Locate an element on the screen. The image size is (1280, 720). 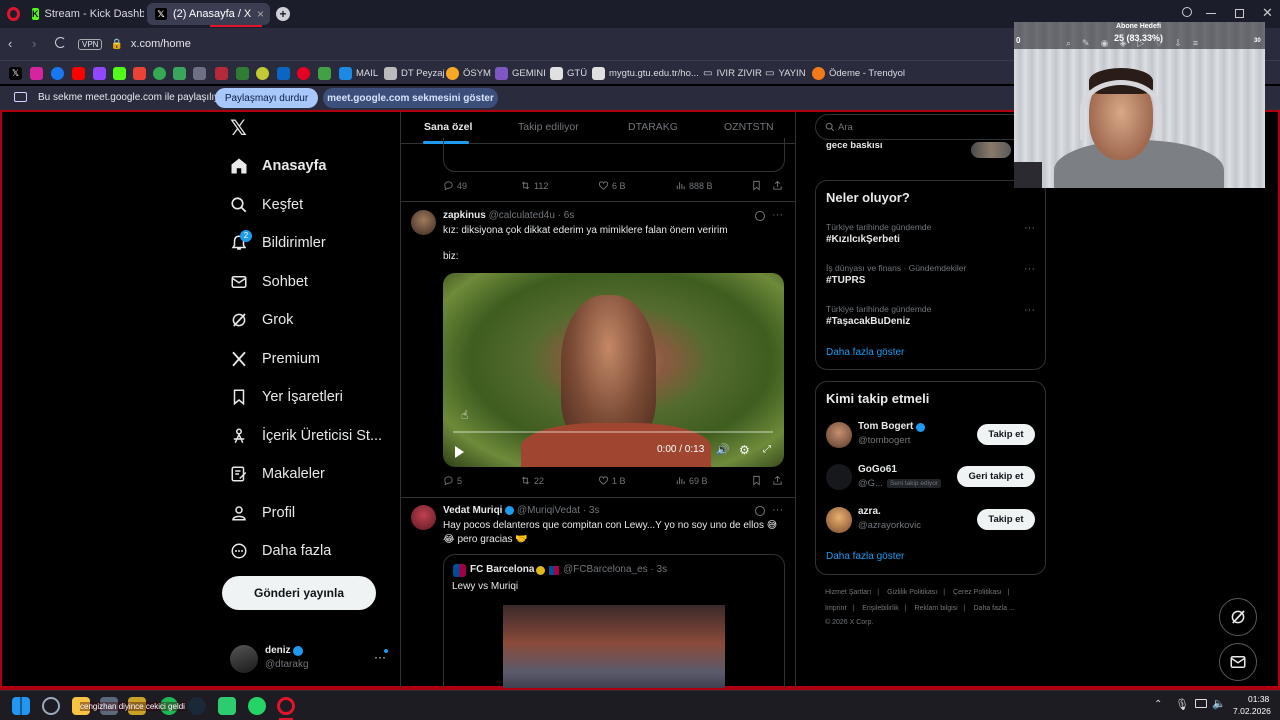
trend-tag: #TaşacakBuDeniz is located at coordinates (868, 321).